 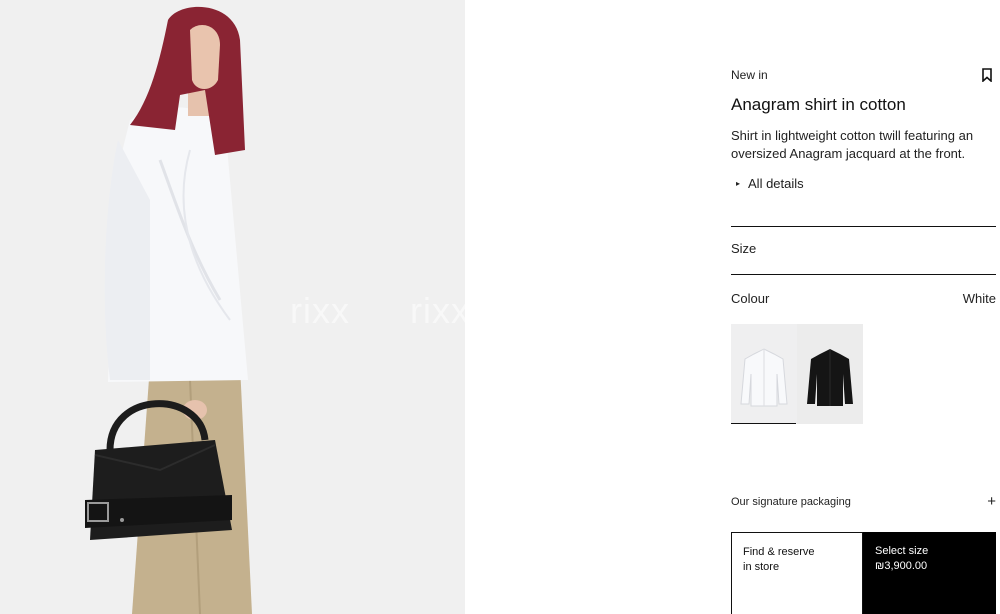 What do you see at coordinates (987, 75) in the screenshot?
I see `bookmark-icon` at bounding box center [987, 75].